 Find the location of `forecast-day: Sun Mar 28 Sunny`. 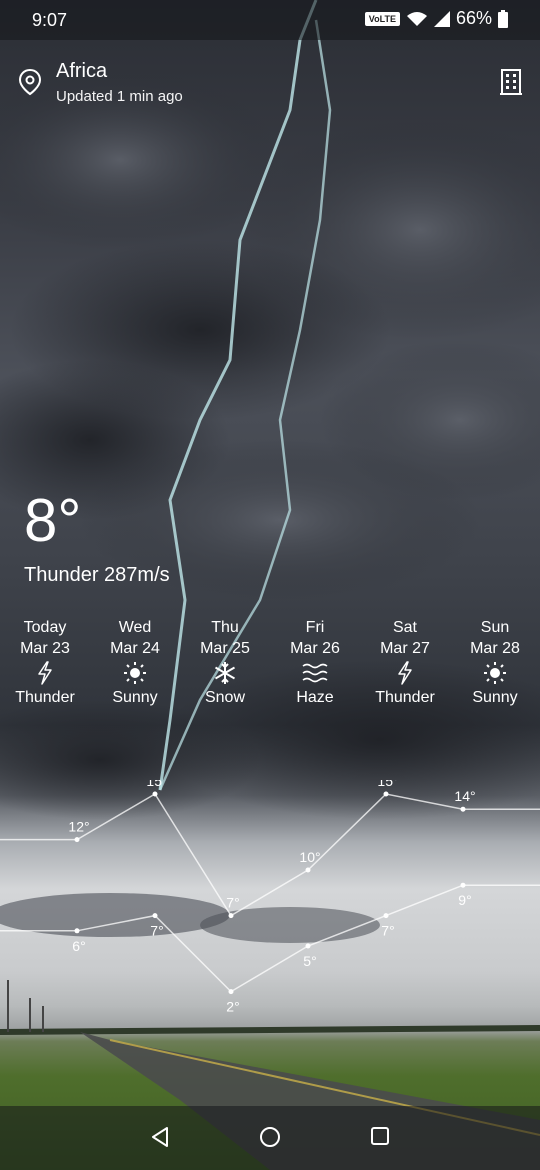

forecast-day: Sun Mar 28 Sunny is located at coordinates (495, 662).